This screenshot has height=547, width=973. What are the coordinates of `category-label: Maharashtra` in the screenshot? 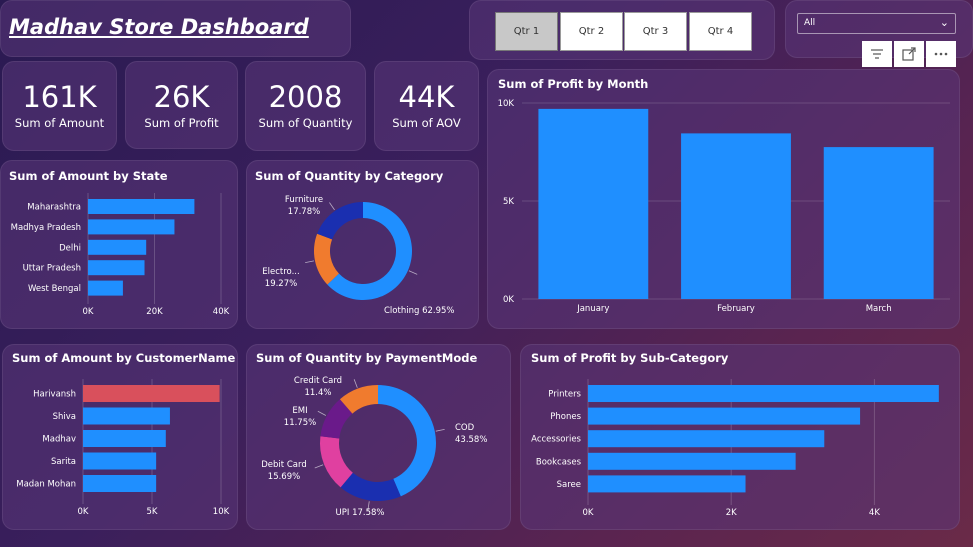 It's located at (54, 208).